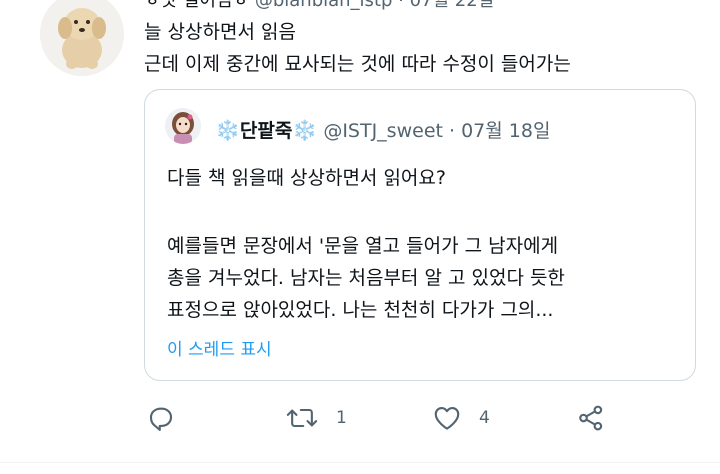  I want to click on quoted-text-line-3: 총을 겨누었다. 남자는 처음부터 알 고 있었다 듯한, so click(366, 278).